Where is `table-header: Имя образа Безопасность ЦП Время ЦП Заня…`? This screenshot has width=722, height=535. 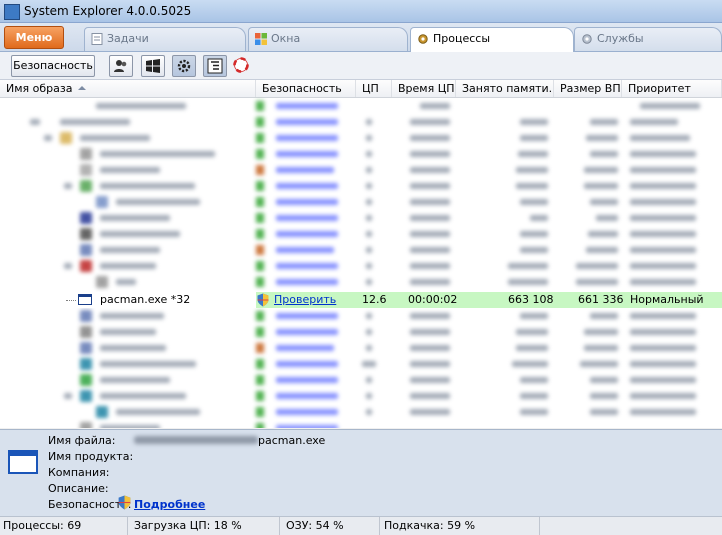 table-header: Имя образа Безопасность ЦП Время ЦП Заня… is located at coordinates (361, 89).